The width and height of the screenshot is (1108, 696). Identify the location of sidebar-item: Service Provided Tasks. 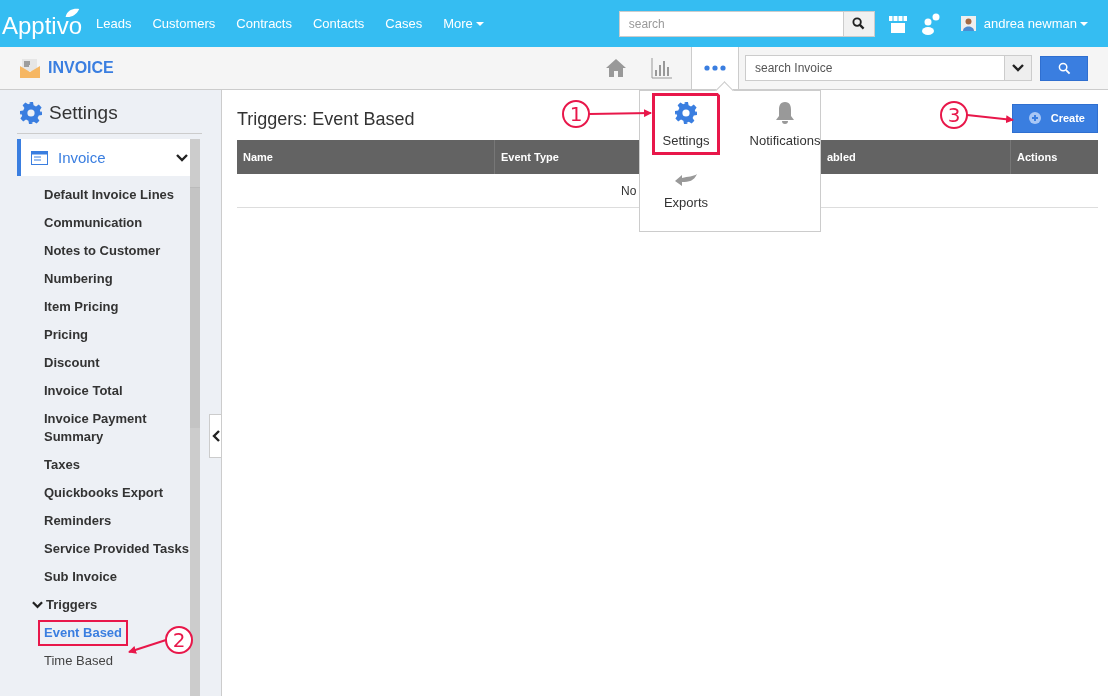
(103, 549).